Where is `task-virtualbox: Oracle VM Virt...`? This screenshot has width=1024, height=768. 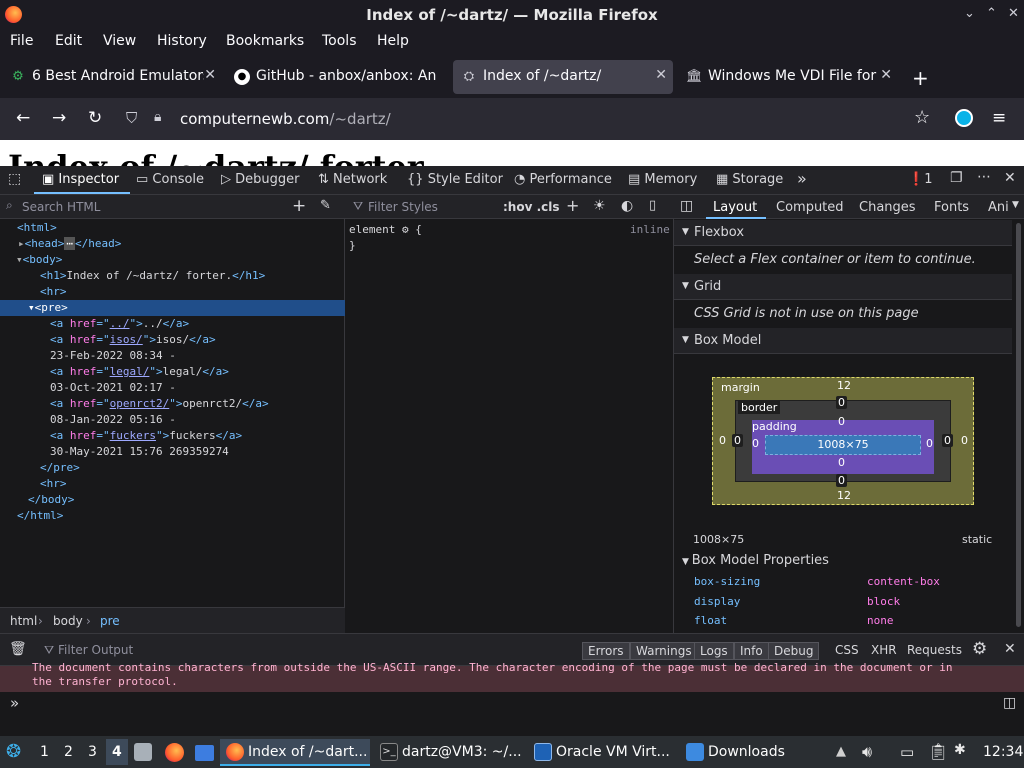
task-virtualbox: Oracle VM Virt... is located at coordinates (602, 752).